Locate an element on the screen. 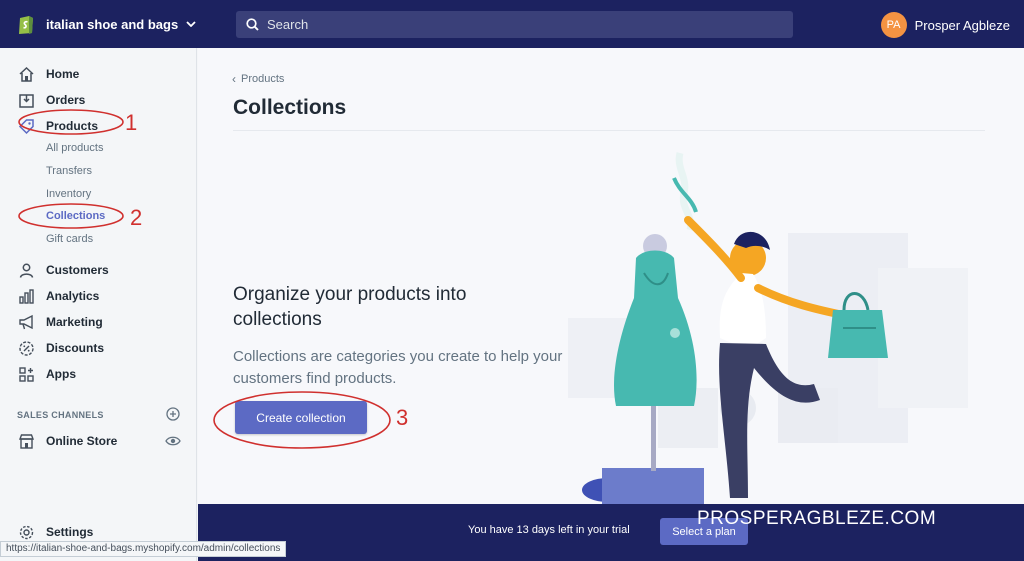 The height and width of the screenshot is (561, 1024). page-title: Collections is located at coordinates (290, 107).